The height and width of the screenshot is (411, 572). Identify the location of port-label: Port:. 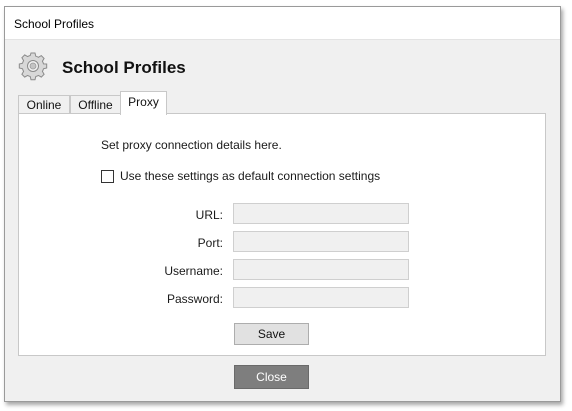
(210, 243).